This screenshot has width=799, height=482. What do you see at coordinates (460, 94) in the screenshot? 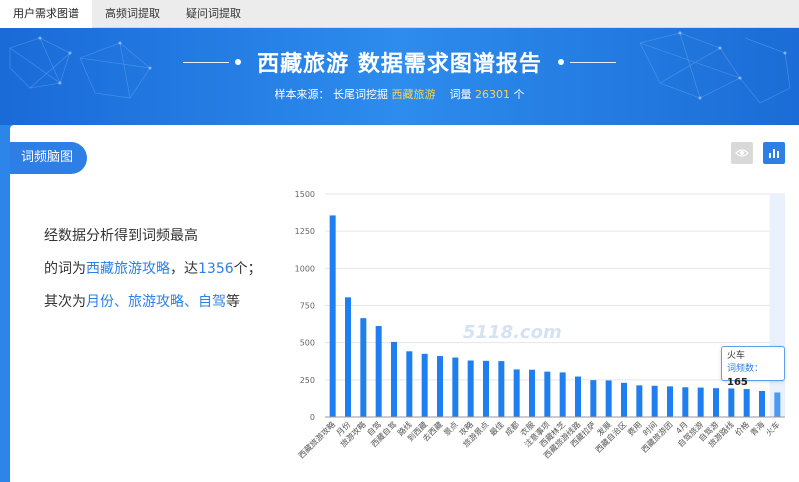
I see `word-count-label: 词量` at bounding box center [460, 94].